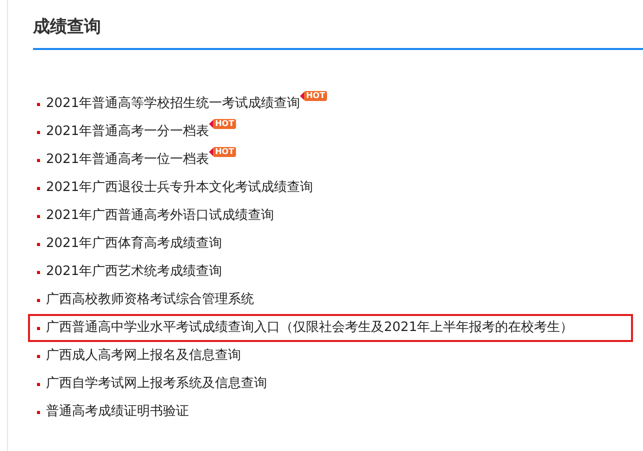 The width and height of the screenshot is (643, 451). Describe the element at coordinates (117, 412) in the screenshot. I see `link: 普通高考成绩证明书验证` at that location.